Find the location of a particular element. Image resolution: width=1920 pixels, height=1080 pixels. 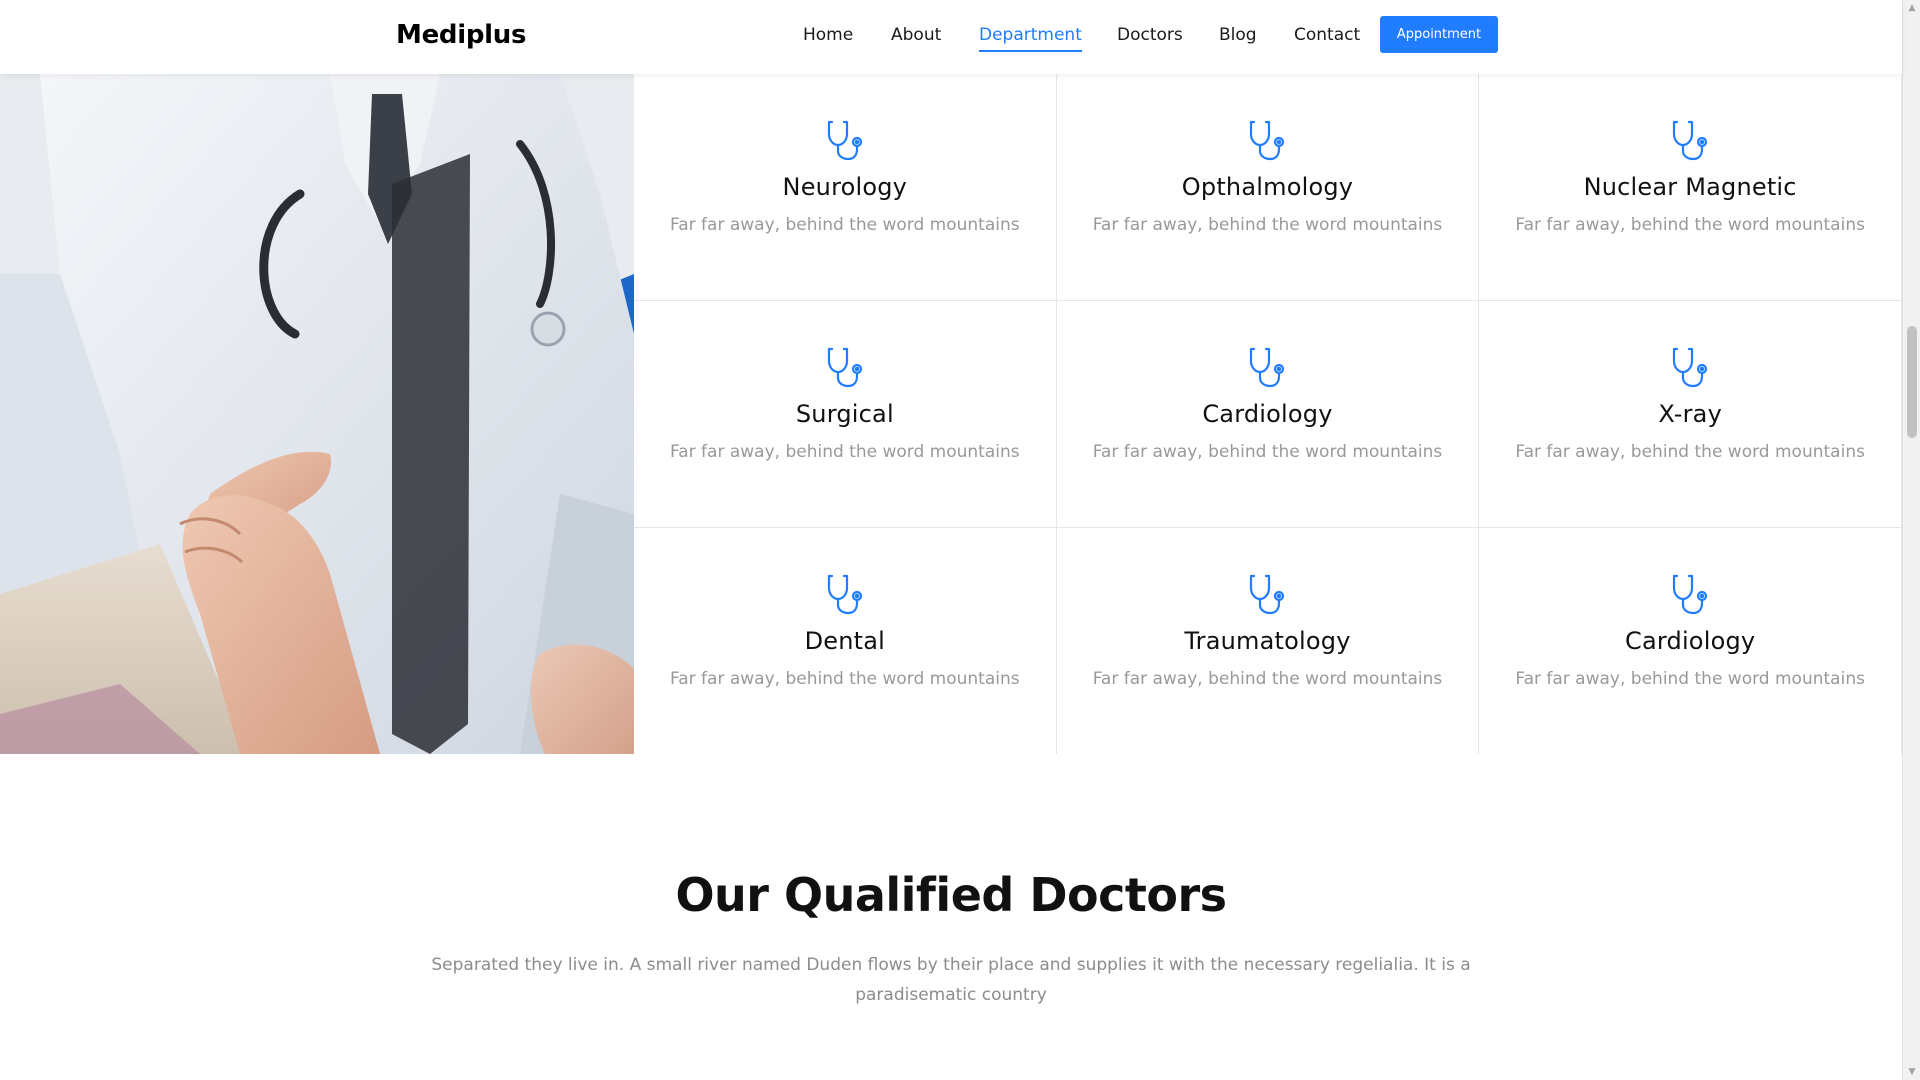

nav-link-department: Department is located at coordinates (1030, 38).